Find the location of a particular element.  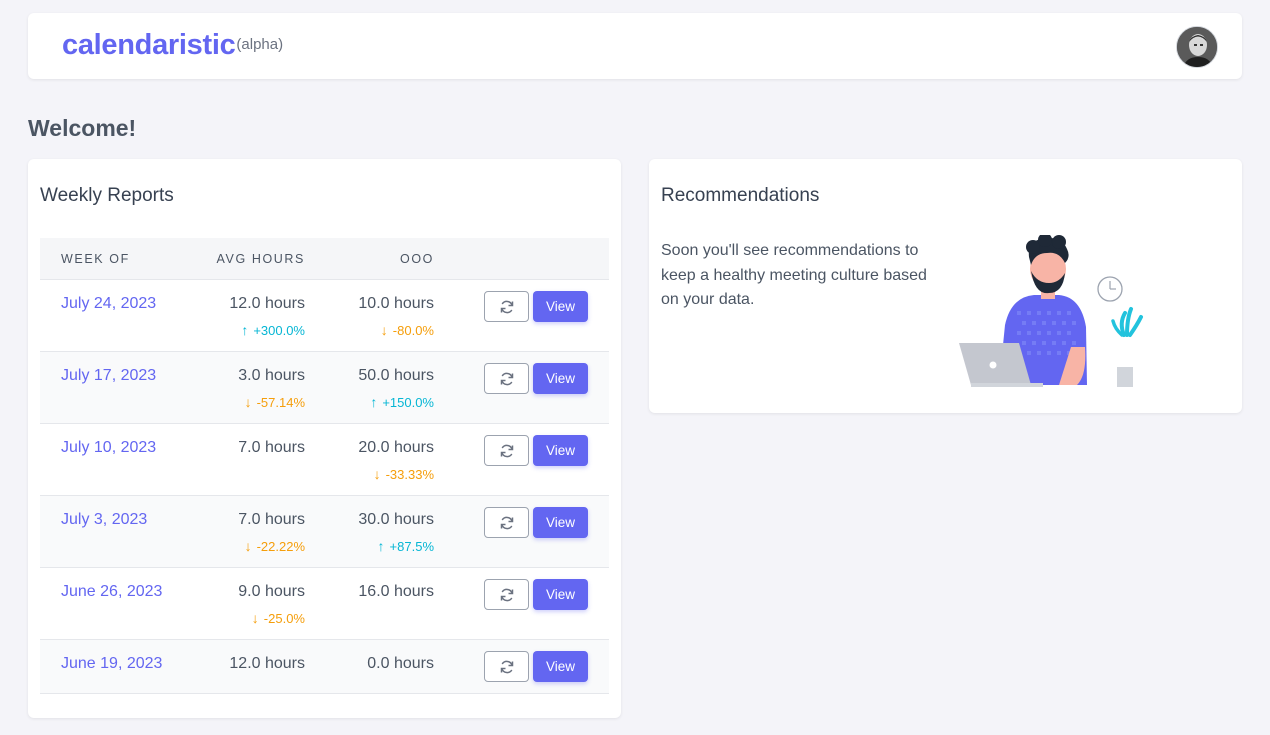

user-avatar is located at coordinates (1197, 47).